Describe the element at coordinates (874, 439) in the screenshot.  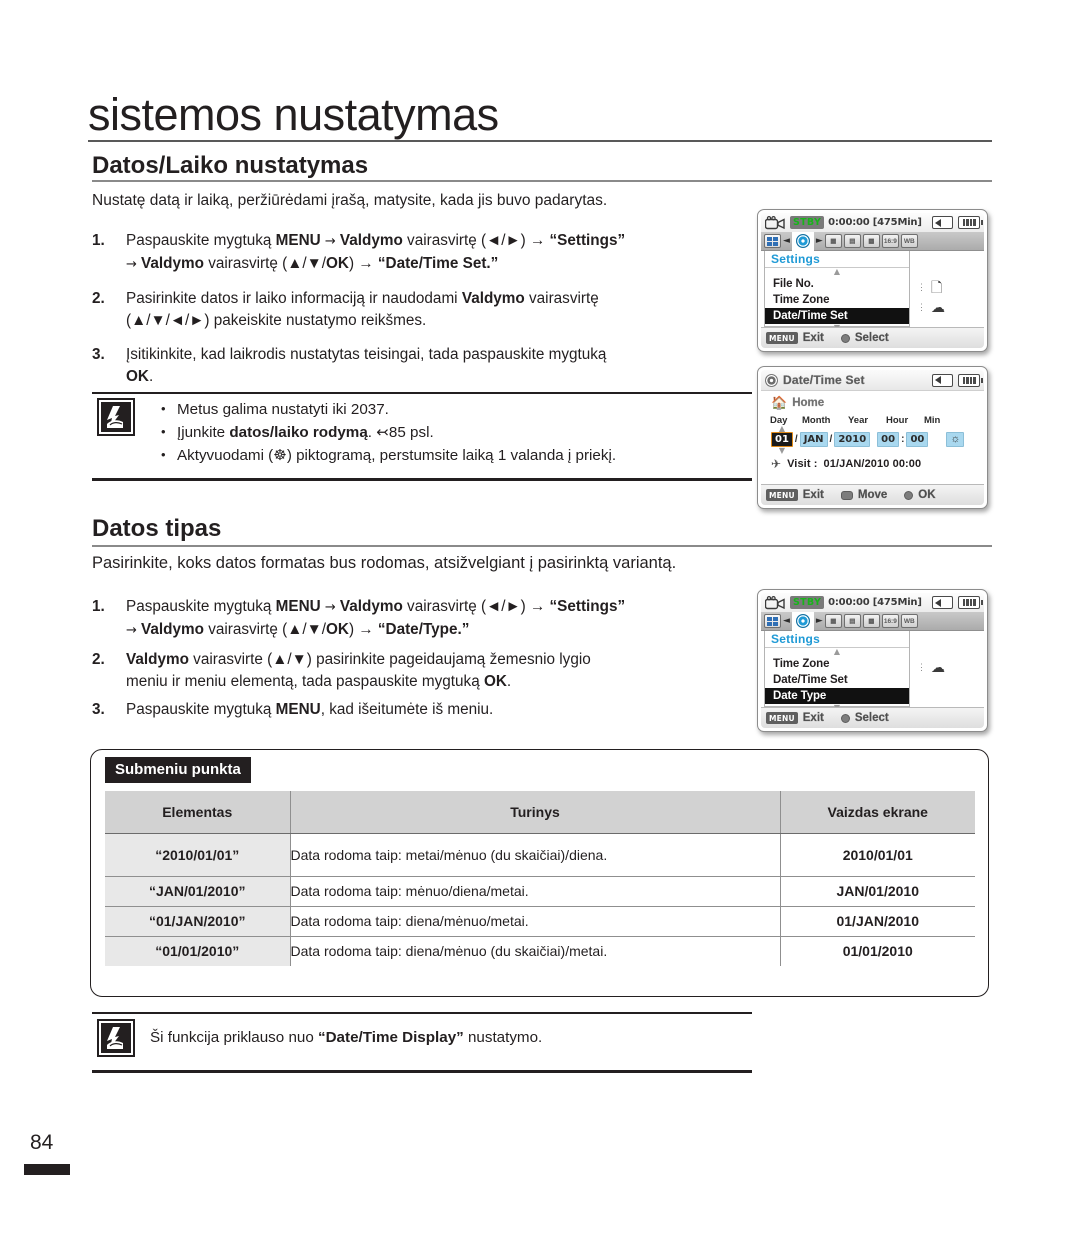
I see `lcd2-date-fields: 01 / JAN / 2010 00 : 00 ☼` at that location.